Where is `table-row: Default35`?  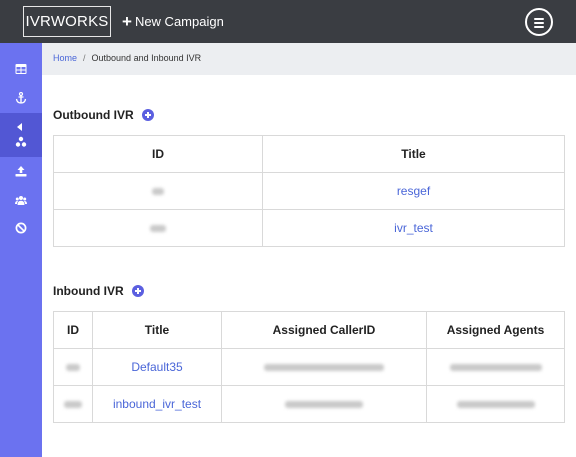
table-row: Default35 is located at coordinates (309, 367).